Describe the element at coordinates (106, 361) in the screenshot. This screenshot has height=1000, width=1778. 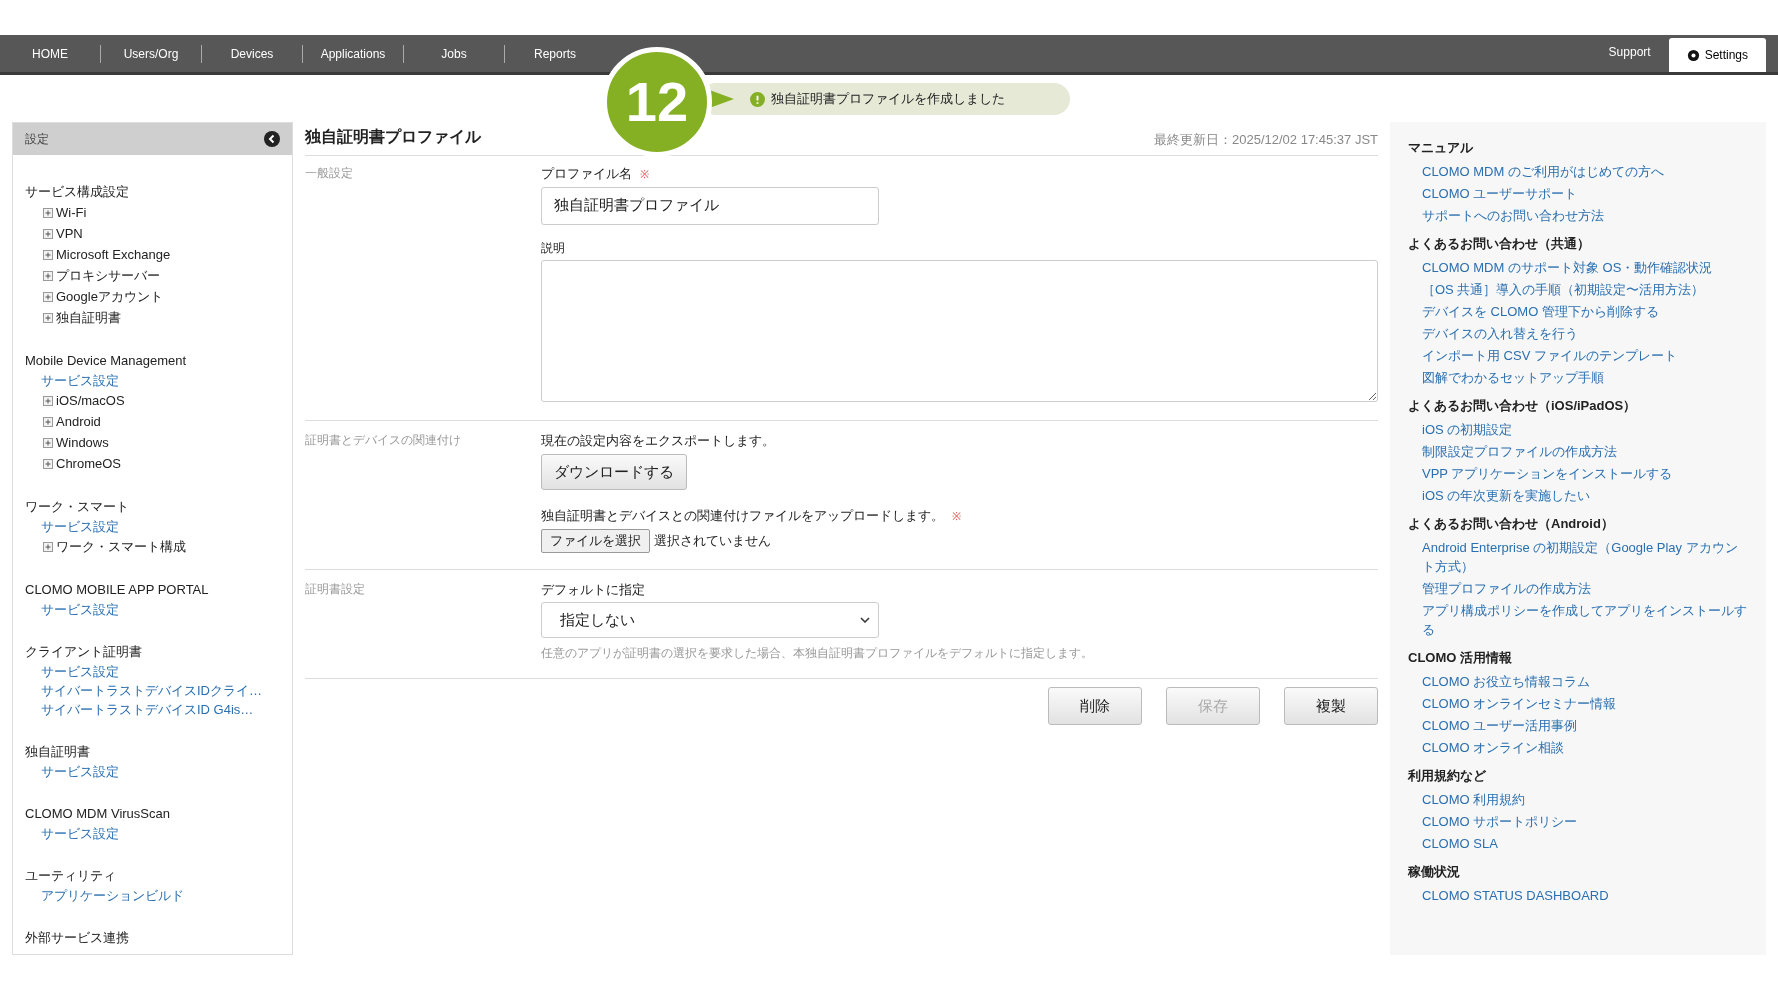
I see `sidebar-section-title: Mobile Device Management` at that location.